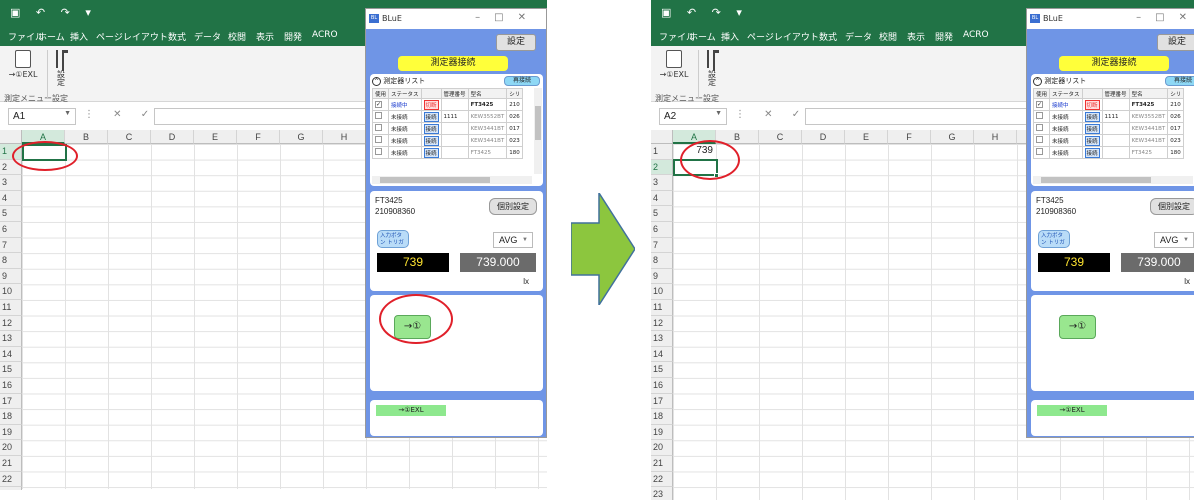 The height and width of the screenshot is (500, 1194). Describe the element at coordinates (995, 137) in the screenshot. I see `column-header-h: H` at that location.